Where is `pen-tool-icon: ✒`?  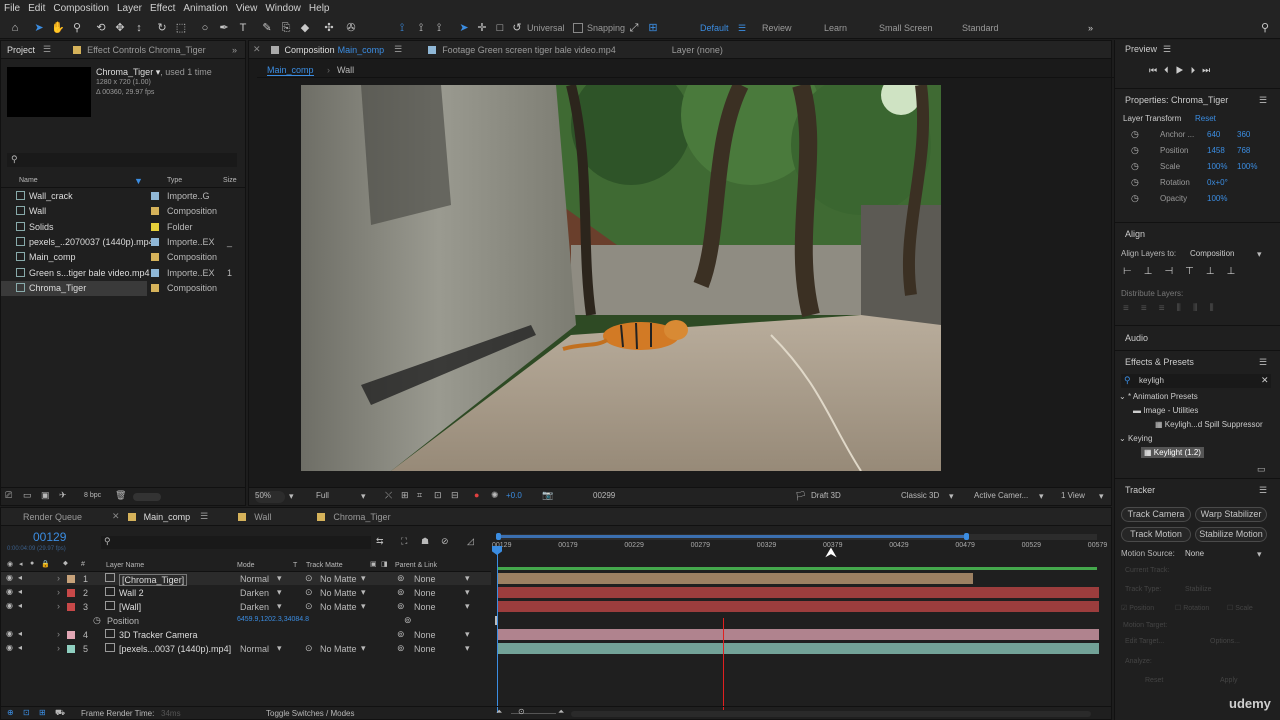
pen-tool-icon: ✒ is located at coordinates (224, 28).